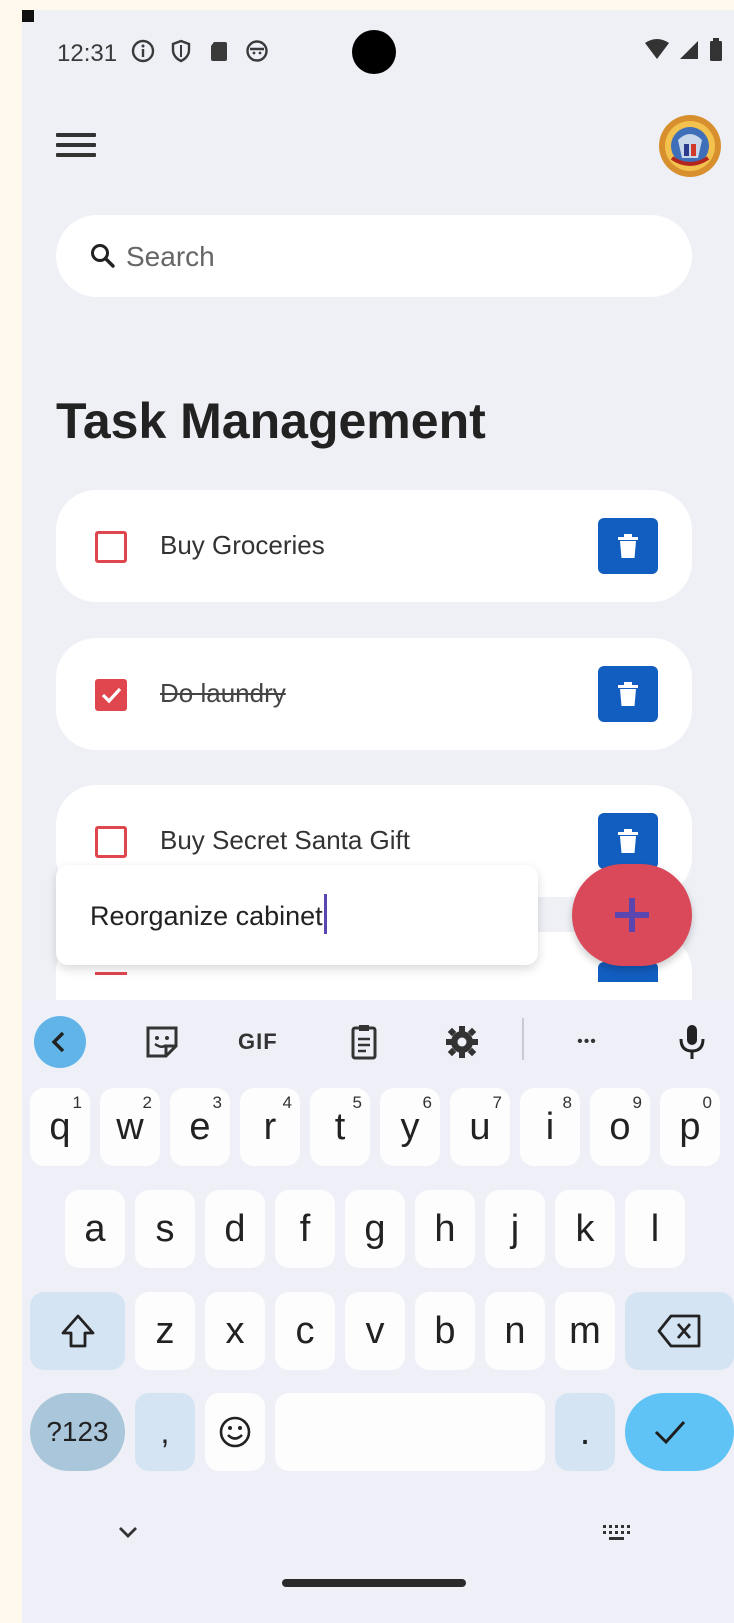  Describe the element at coordinates (515, 1331) in the screenshot. I see `key-n: n` at that location.